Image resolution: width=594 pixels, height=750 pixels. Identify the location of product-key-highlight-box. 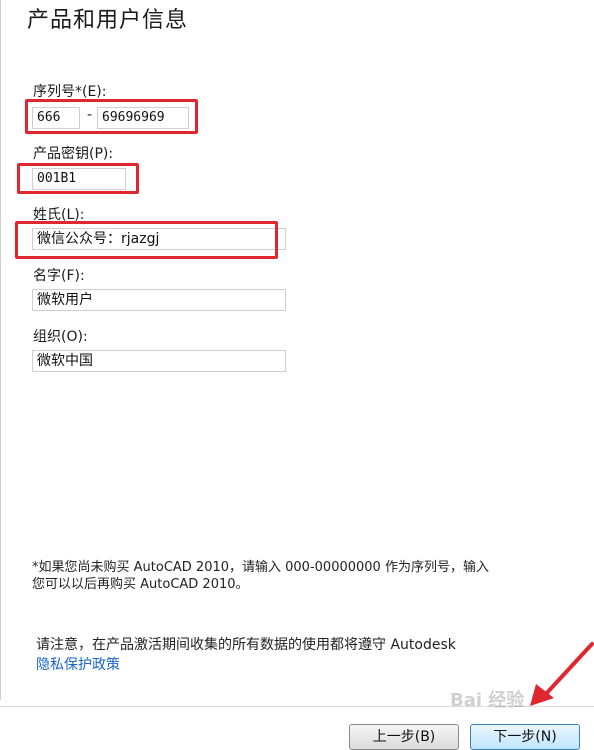
(78, 178).